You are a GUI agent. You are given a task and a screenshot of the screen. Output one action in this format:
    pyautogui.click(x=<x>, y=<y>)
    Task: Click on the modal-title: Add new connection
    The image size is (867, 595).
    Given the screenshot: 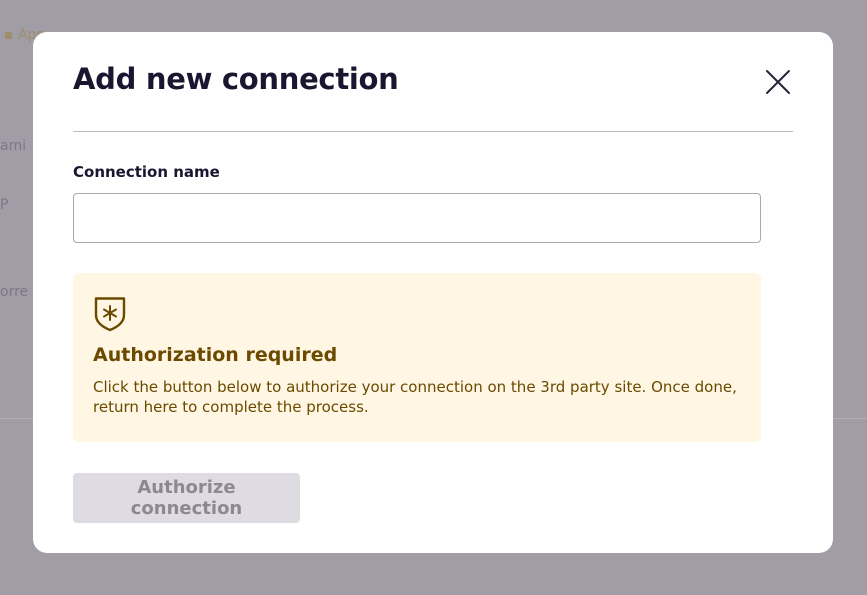 What is the action you would take?
    pyautogui.click(x=236, y=79)
    